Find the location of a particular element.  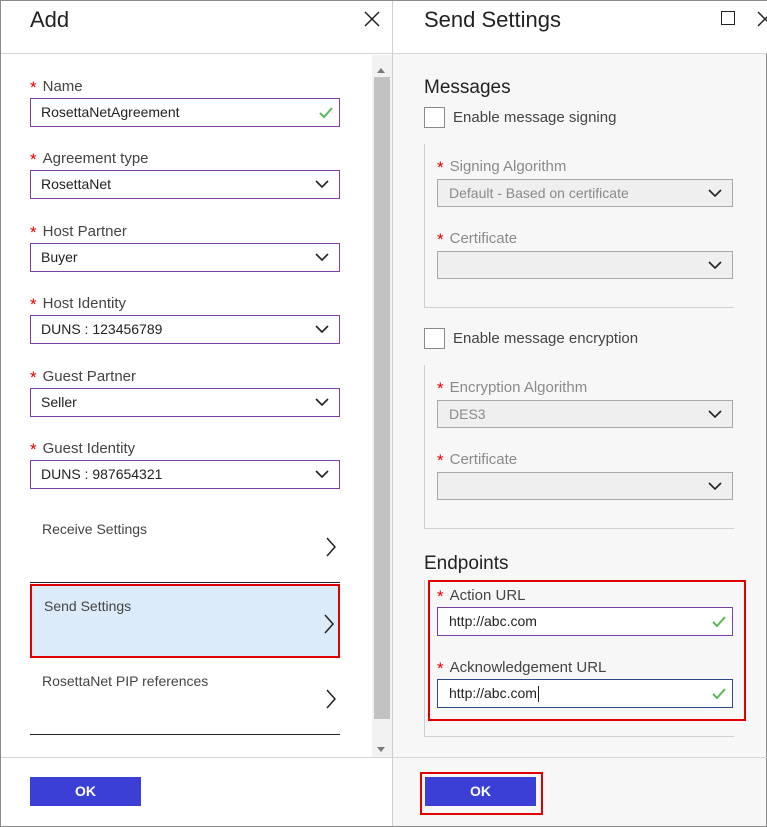

receive-settings-row: Receive Settings is located at coordinates (185, 546).